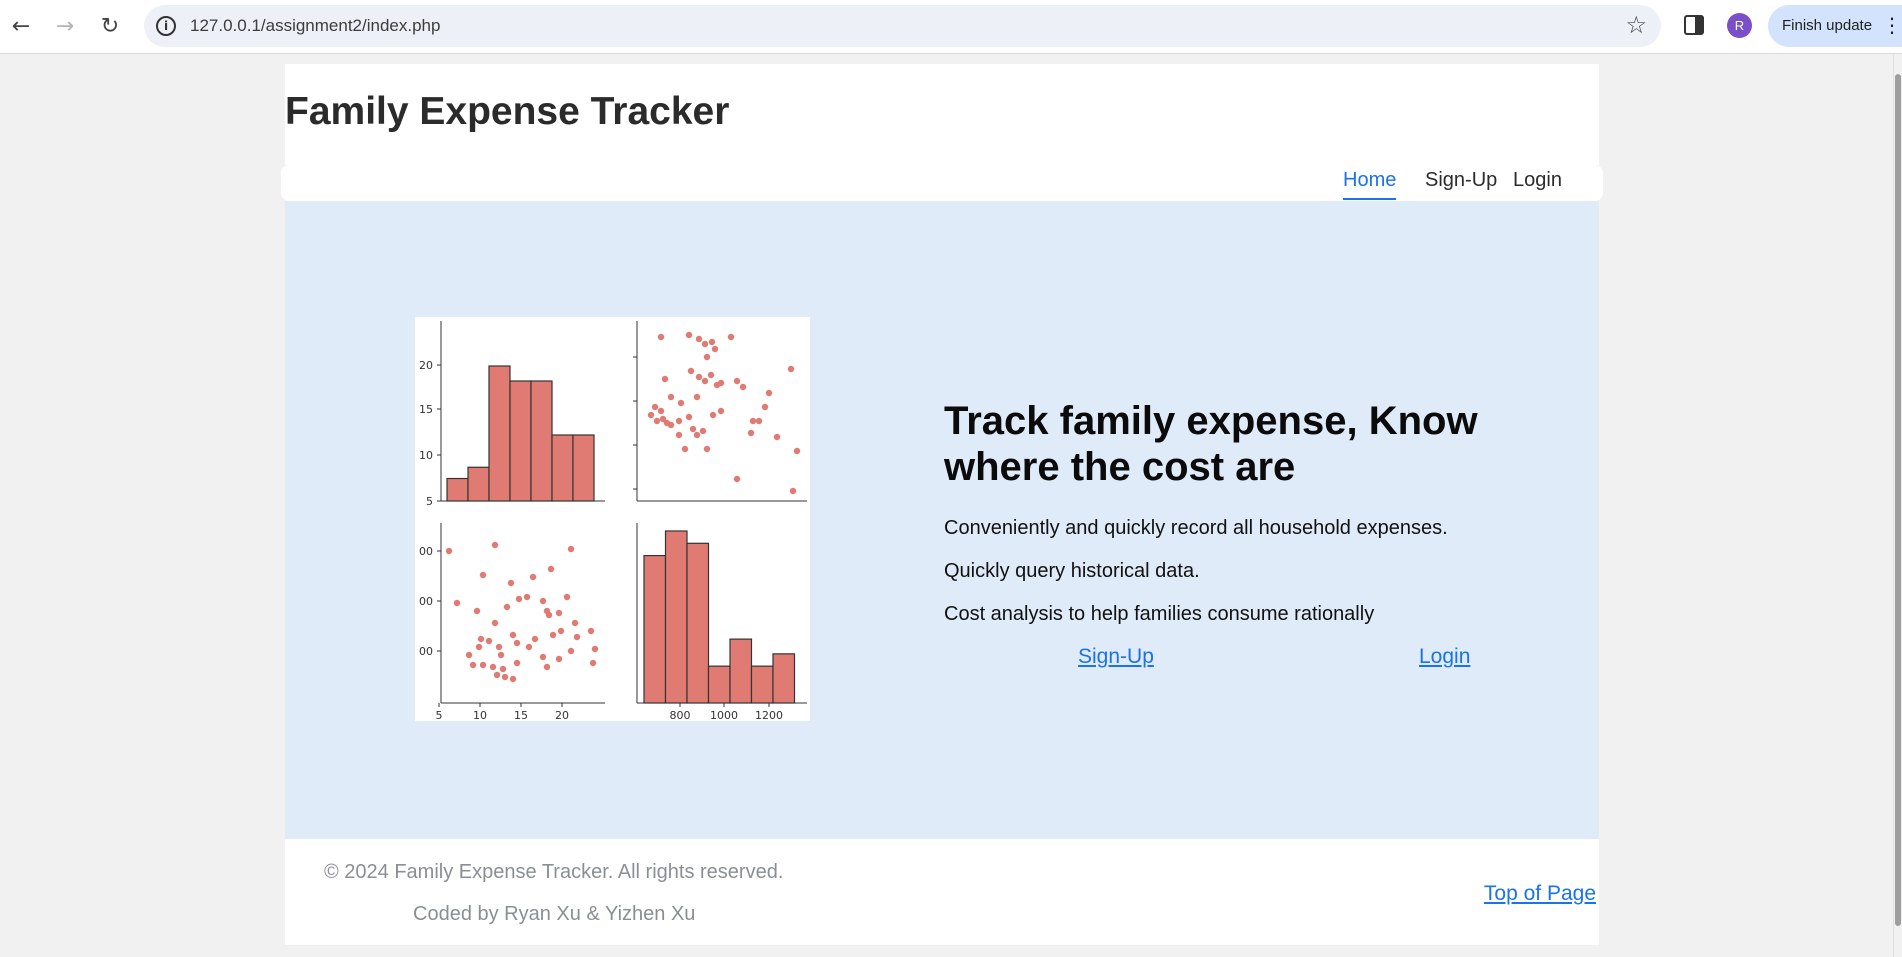 This screenshot has height=957, width=1902. I want to click on hero-login-link: Login, so click(1444, 657).